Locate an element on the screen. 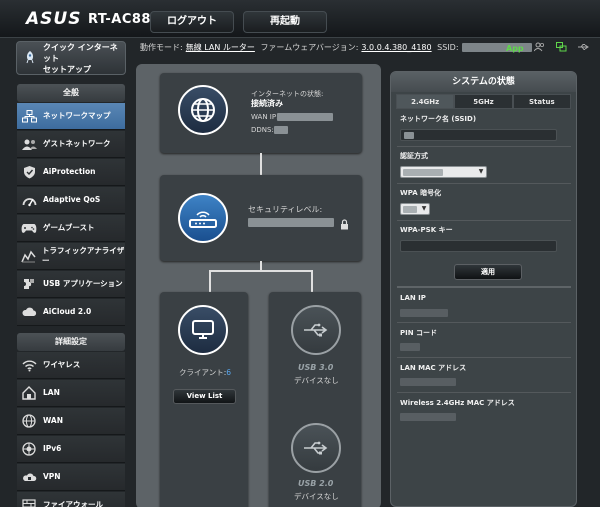 This screenshot has width=600, height=507. clients-label: クライアント:6 is located at coordinates (205, 372).